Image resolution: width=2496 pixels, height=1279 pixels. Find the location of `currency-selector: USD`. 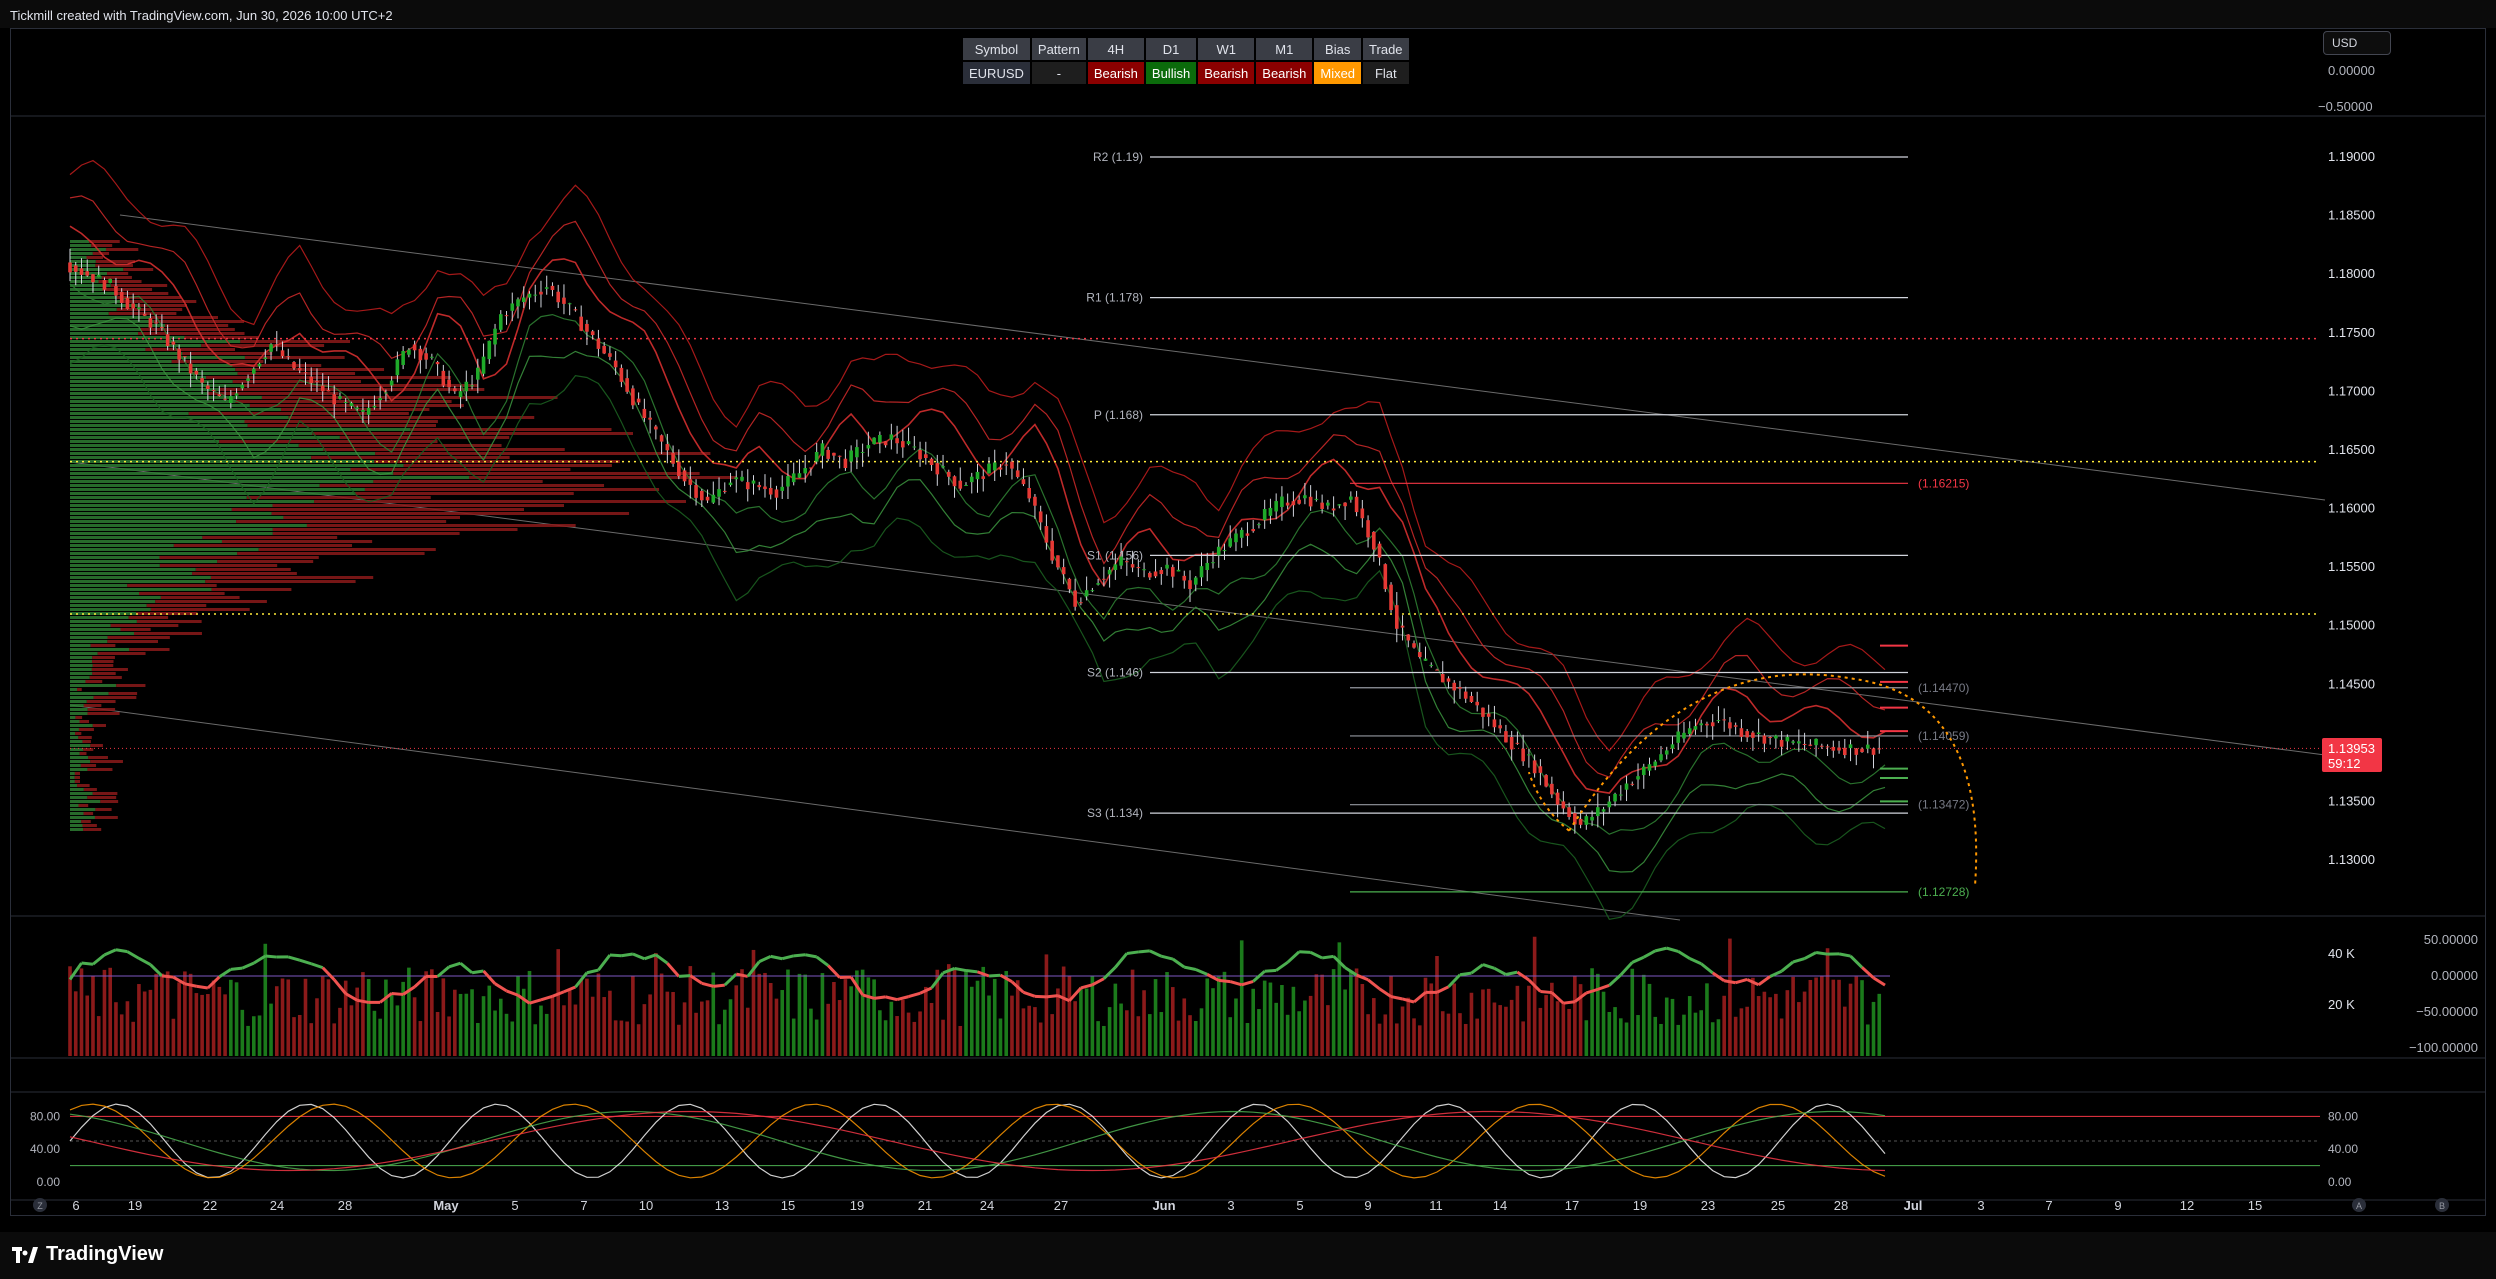

currency-selector: USD is located at coordinates (2357, 43).